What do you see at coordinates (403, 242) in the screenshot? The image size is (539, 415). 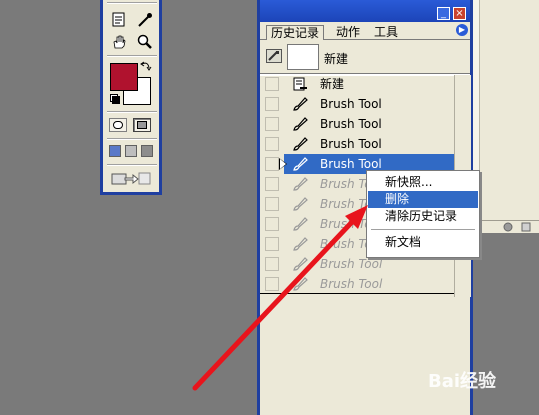 I see `menu-item-label: 新文档` at bounding box center [403, 242].